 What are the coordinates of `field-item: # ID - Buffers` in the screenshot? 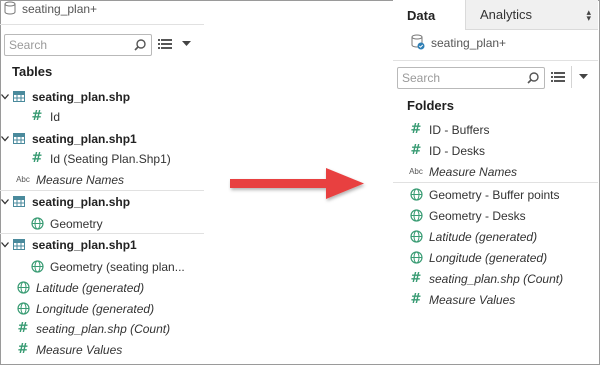 It's located at (448, 129).